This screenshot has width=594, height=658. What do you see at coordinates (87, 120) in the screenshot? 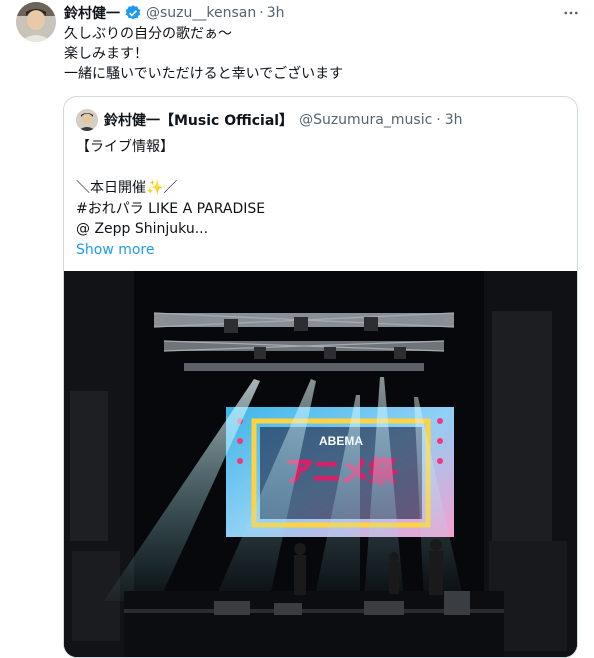
I see `quoted-author-avatar` at bounding box center [87, 120].